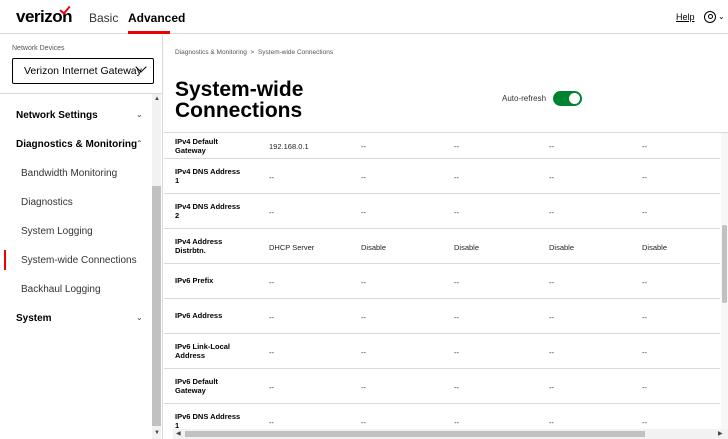  Describe the element at coordinates (157, 433) in the screenshot. I see `scroll-down-arrow-icon: ▼` at that location.